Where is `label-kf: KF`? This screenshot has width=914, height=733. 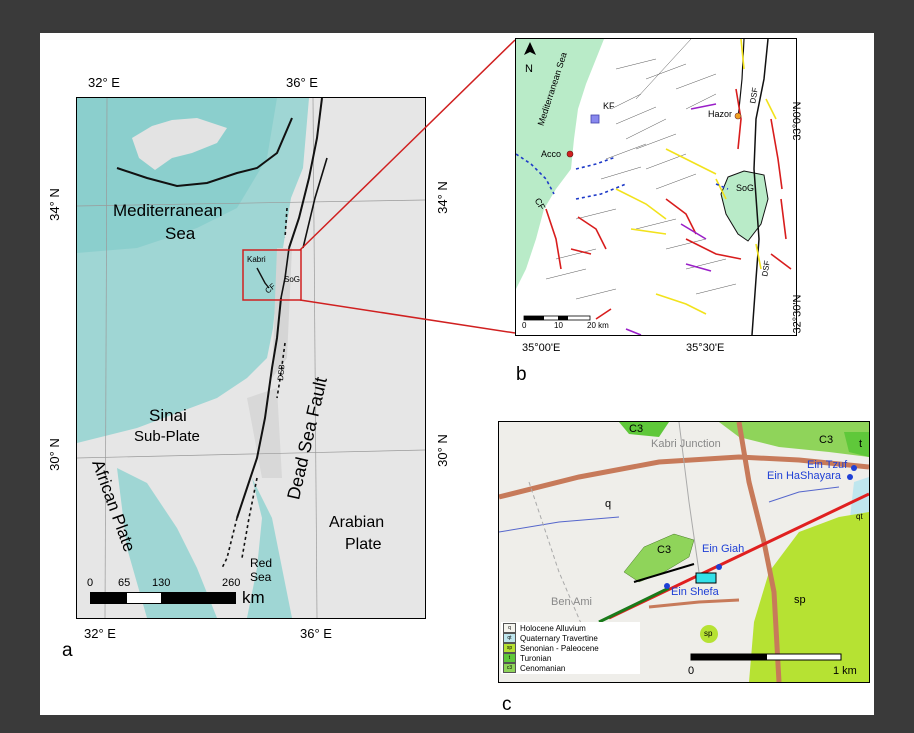
label-kf: KF is located at coordinates (609, 106).